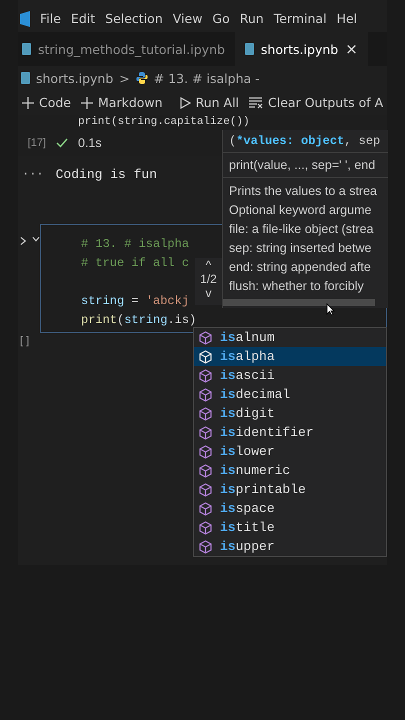 This screenshot has width=405, height=720. What do you see at coordinates (209, 293) in the screenshot?
I see `next-overload-button: v` at bounding box center [209, 293].